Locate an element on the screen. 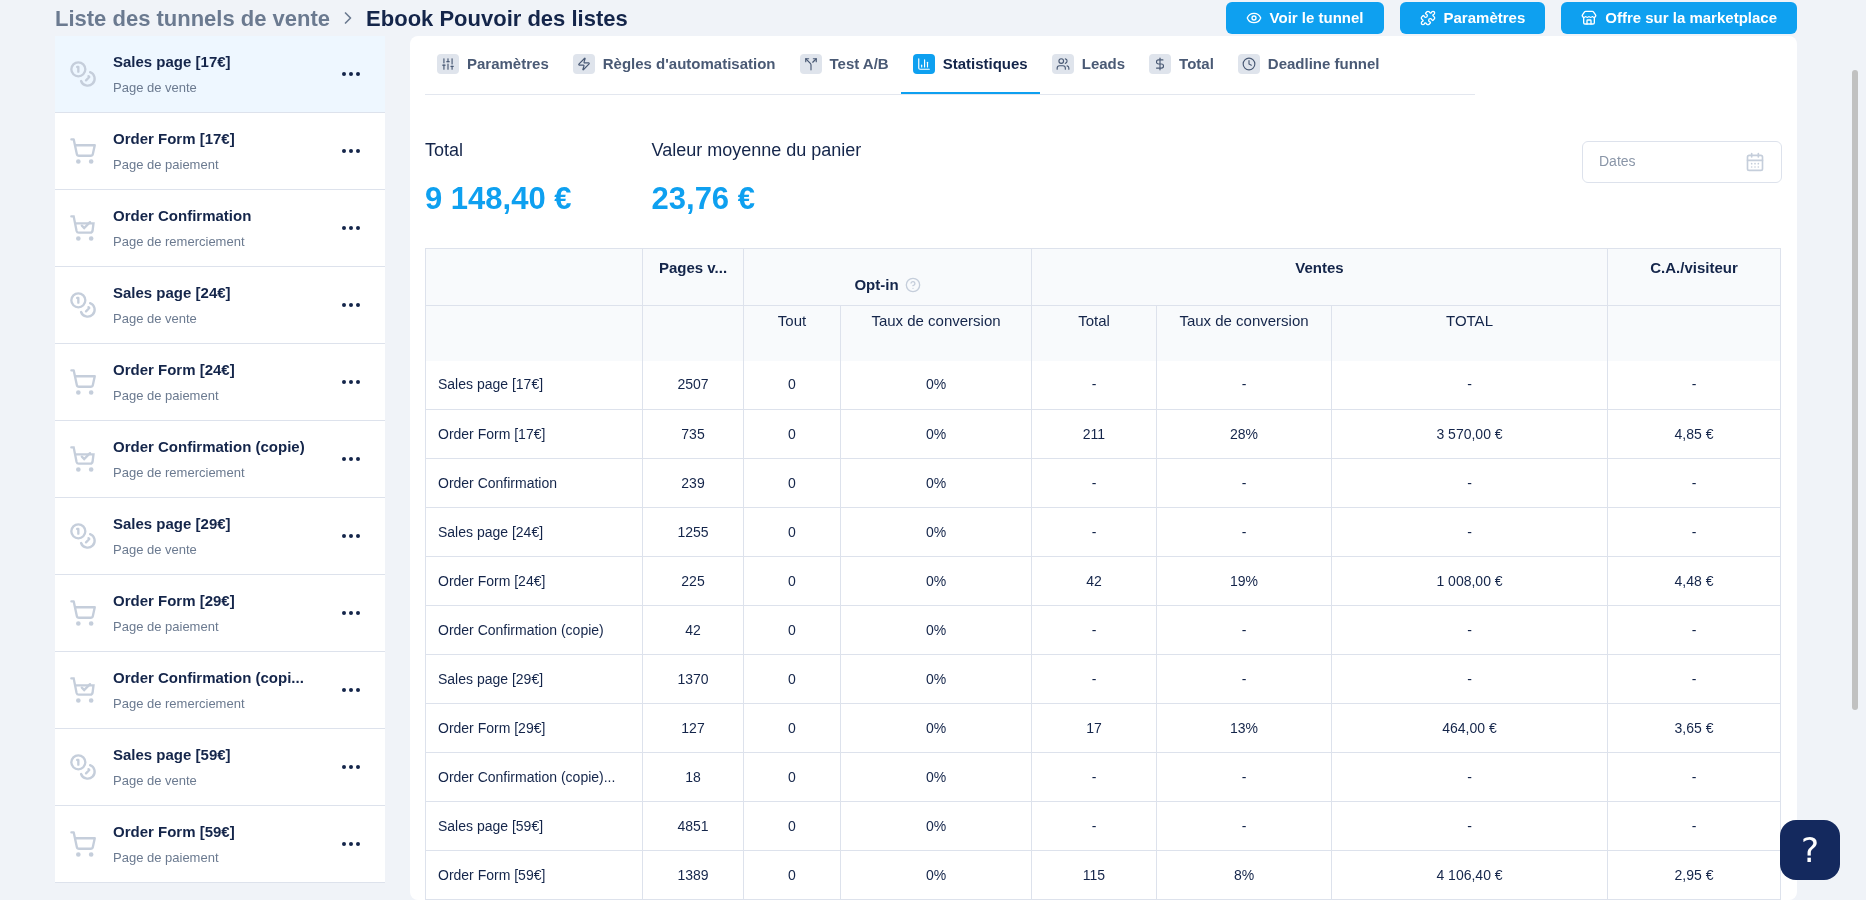  table-cell: 4,85 € is located at coordinates (1694, 433).